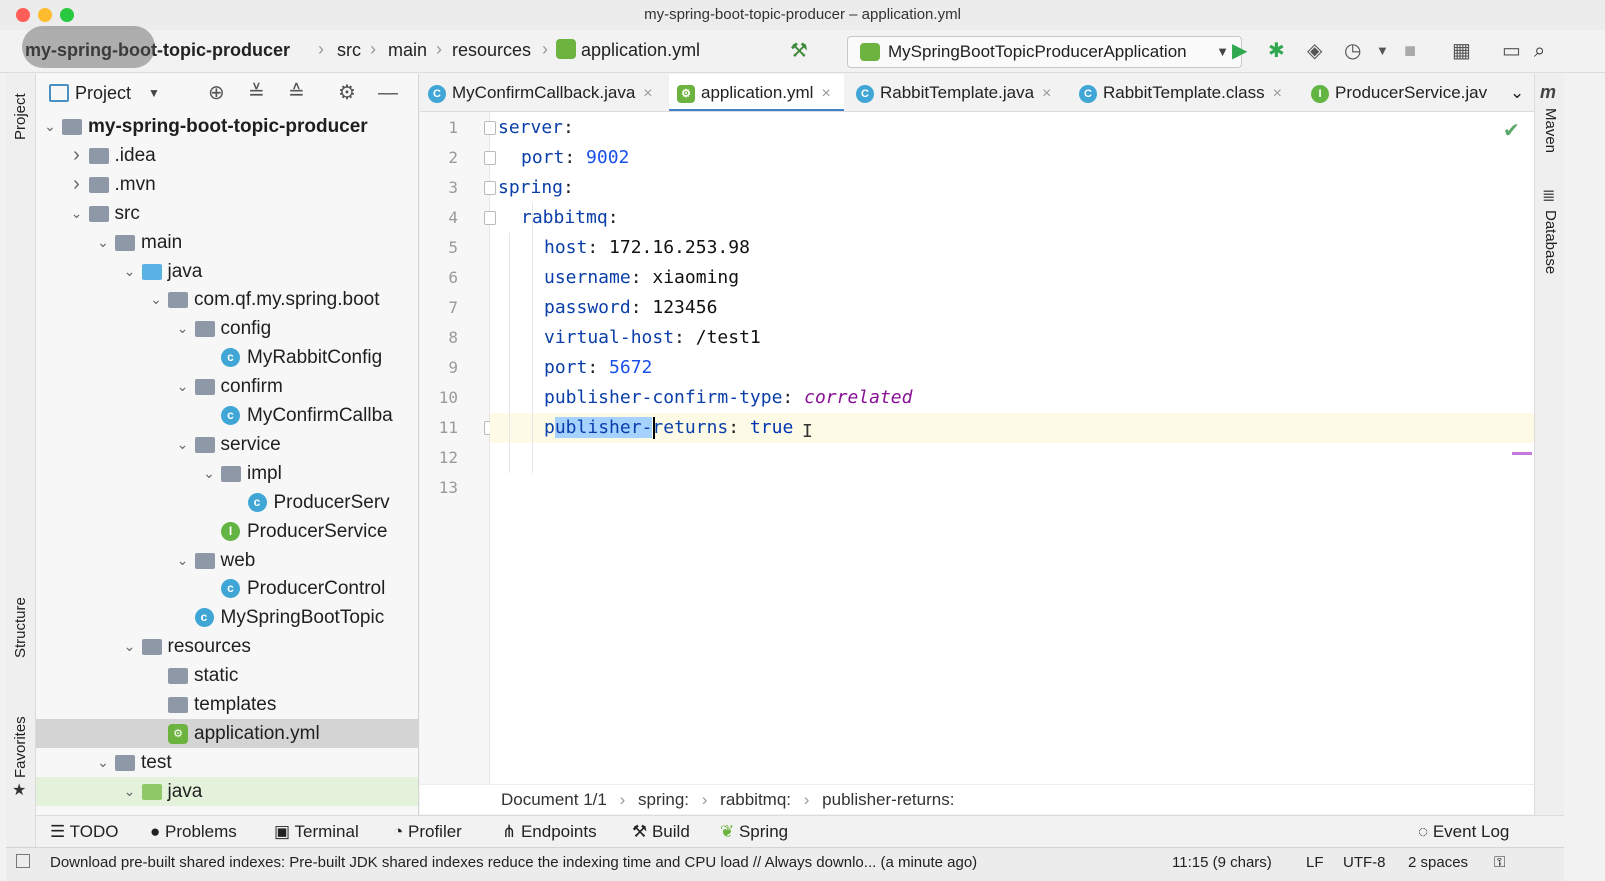 This screenshot has width=1605, height=881. I want to click on profile-icon: ◷, so click(1352, 51).